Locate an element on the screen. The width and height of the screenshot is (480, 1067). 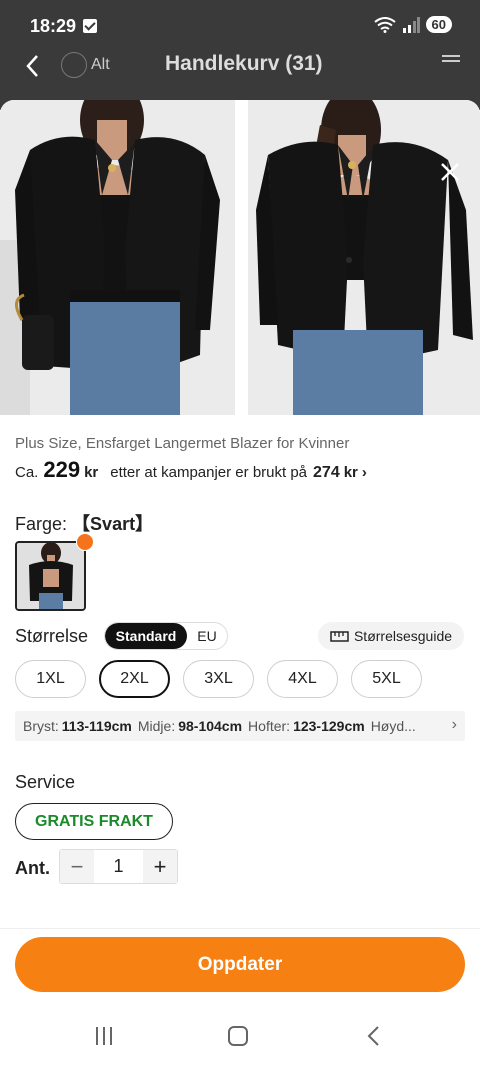
hot-fire-icon is located at coordinates (85, 542).